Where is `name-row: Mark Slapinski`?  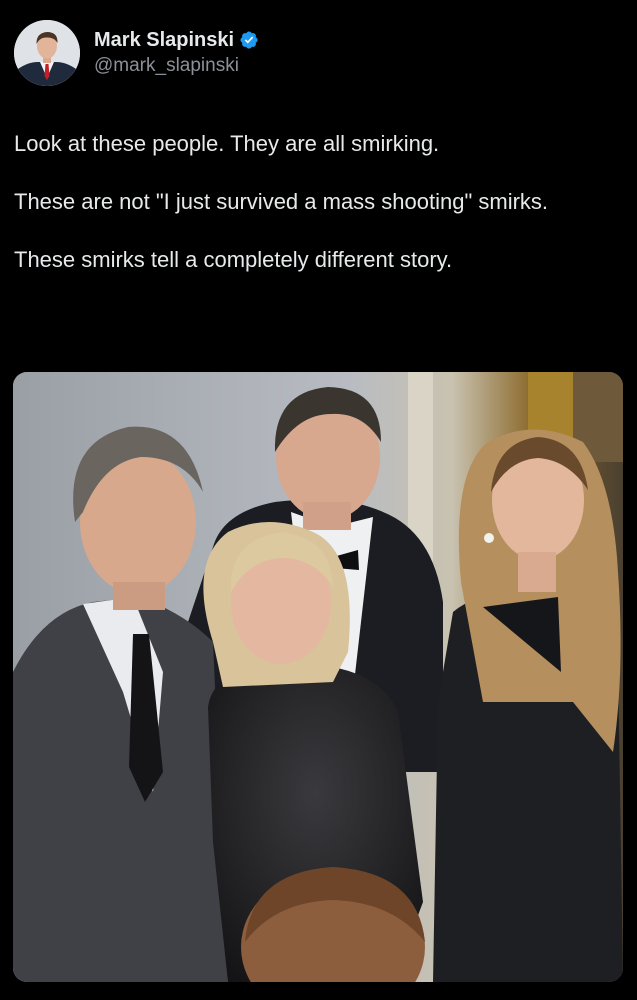 name-row: Mark Slapinski is located at coordinates (176, 40).